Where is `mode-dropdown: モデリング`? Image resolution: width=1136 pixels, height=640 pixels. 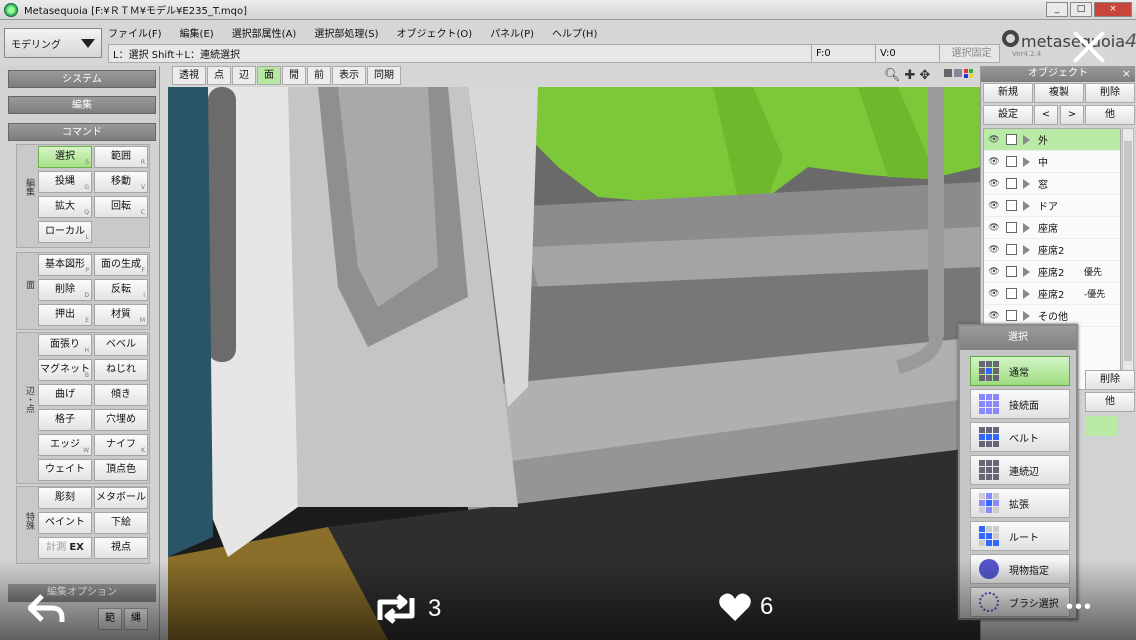
mode-dropdown: モデリング is located at coordinates (53, 43).